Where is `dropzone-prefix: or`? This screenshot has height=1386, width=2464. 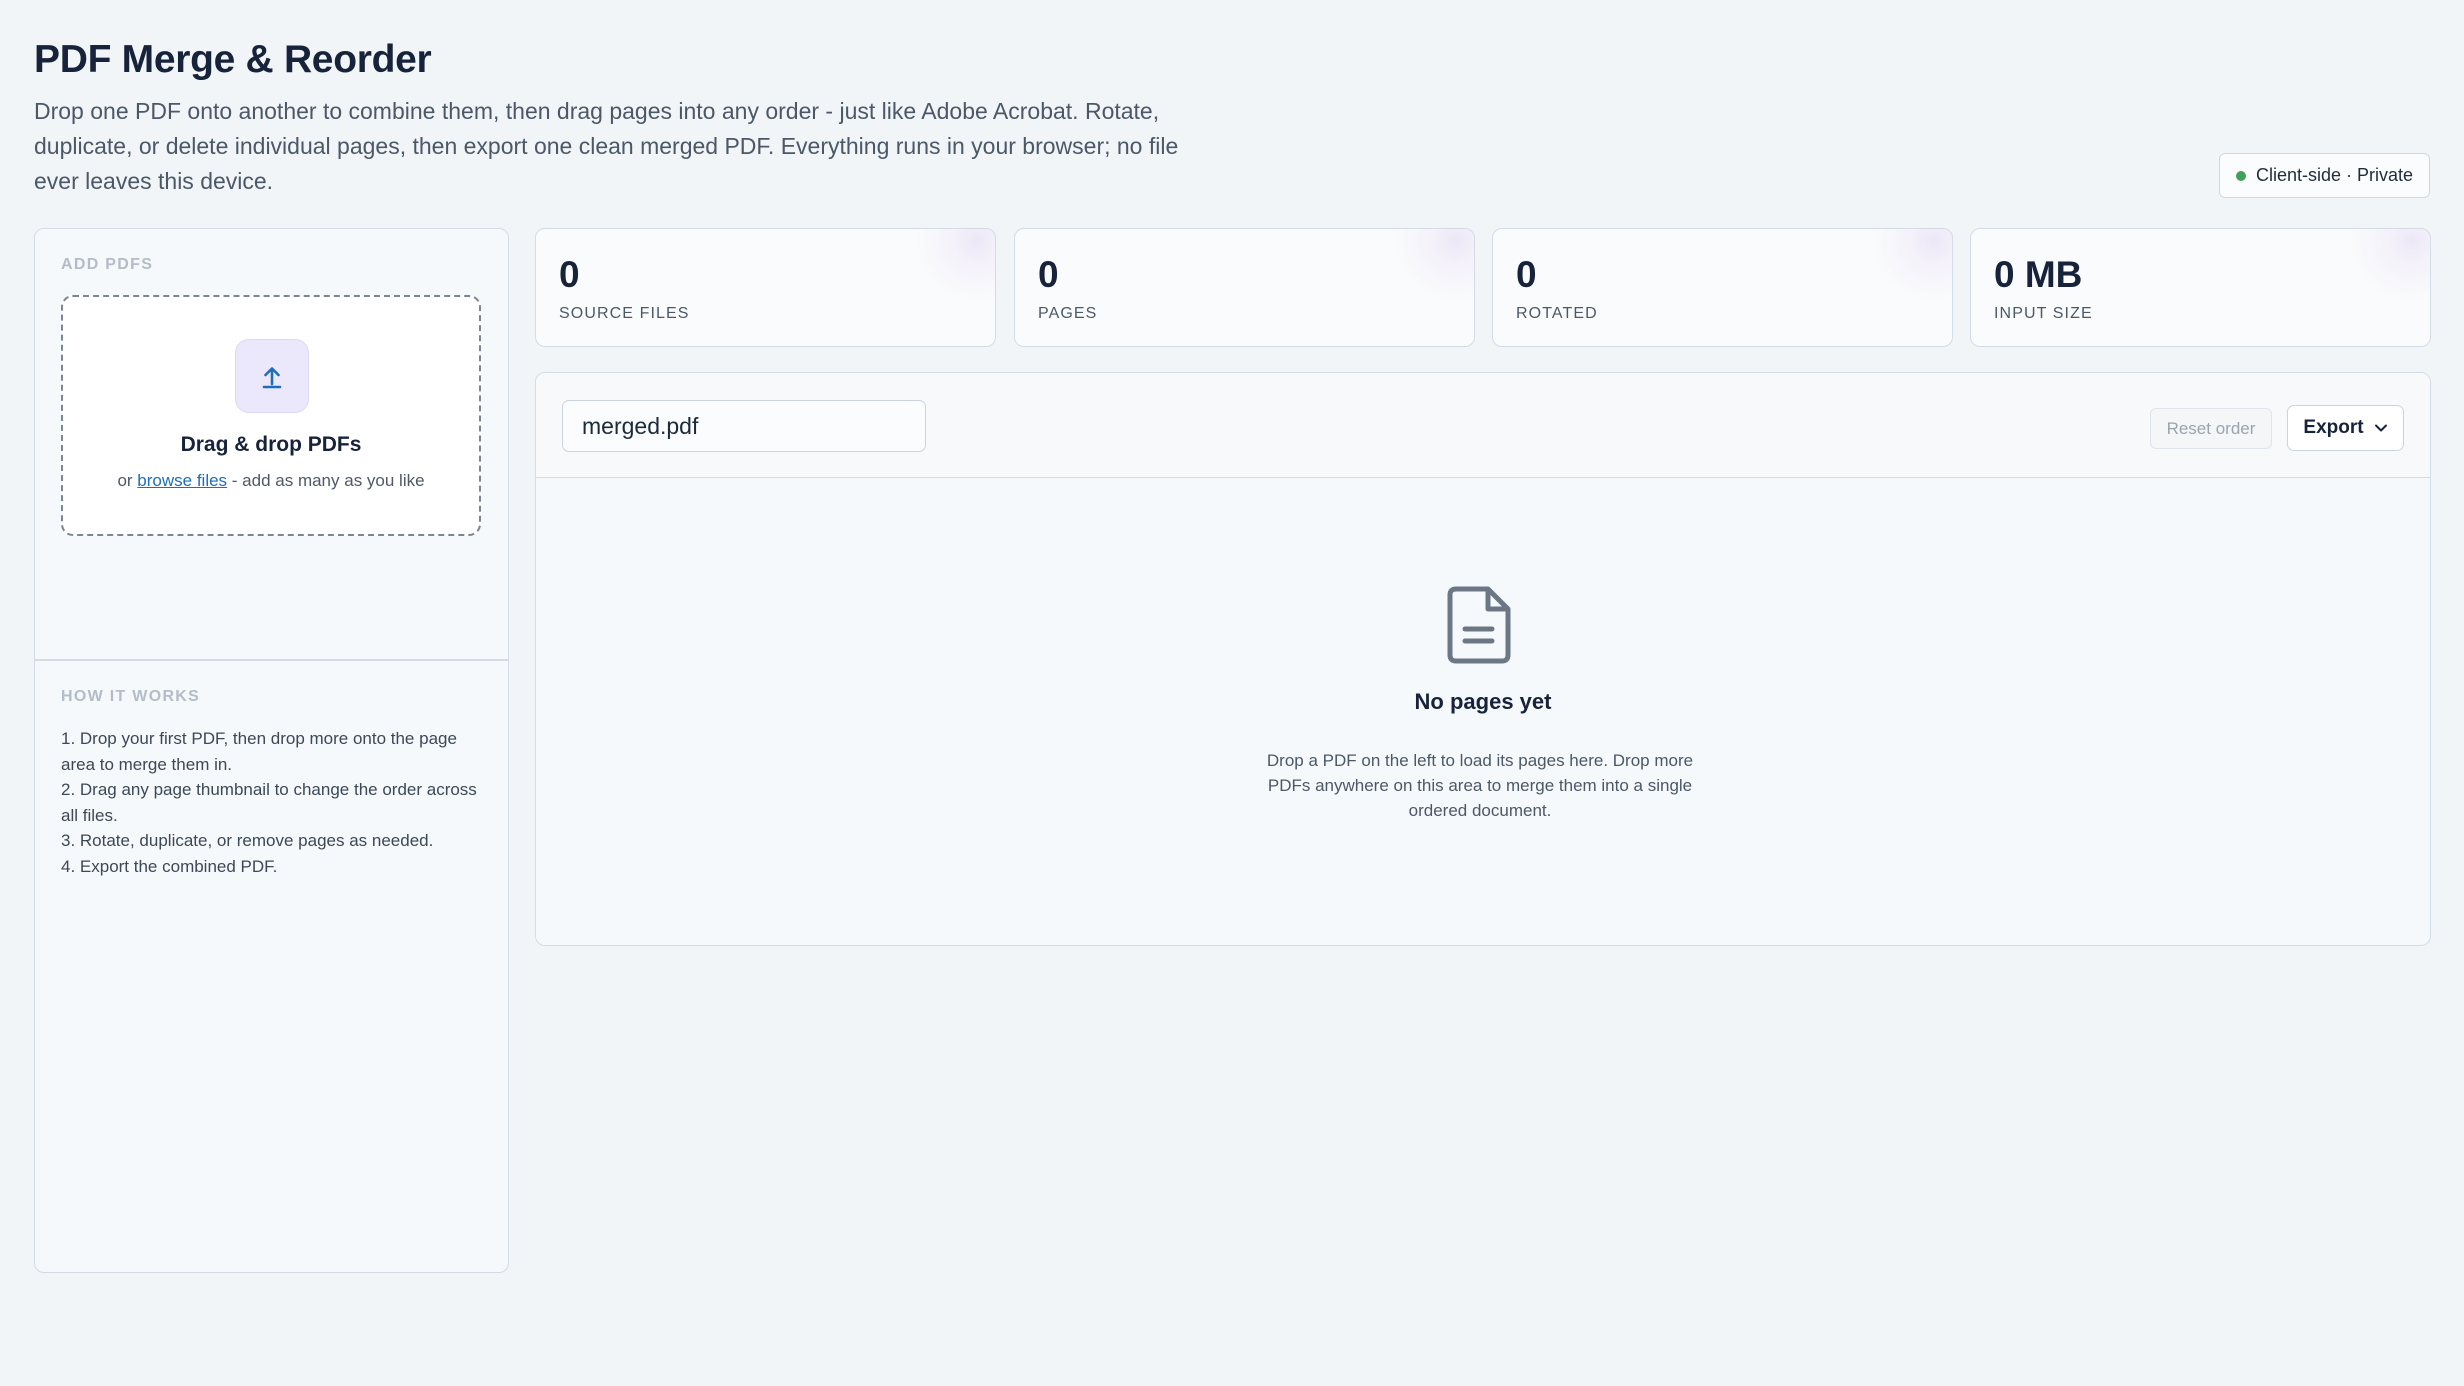 dropzone-prefix: or is located at coordinates (125, 480).